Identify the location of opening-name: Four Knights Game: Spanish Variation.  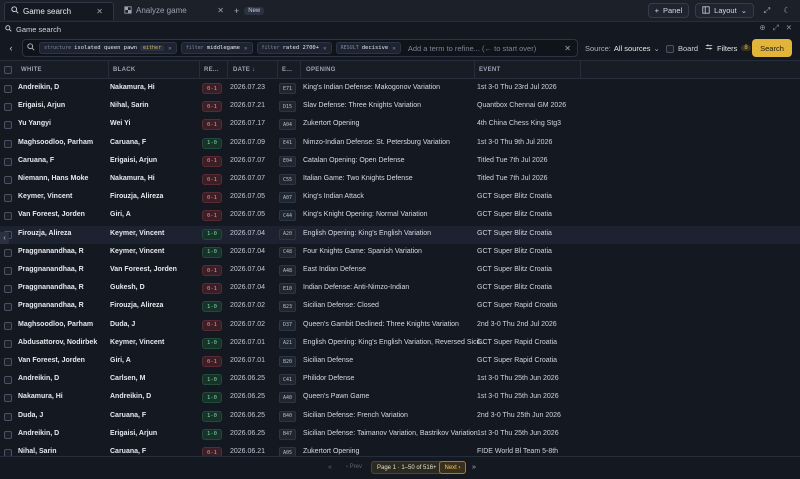
(362, 251).